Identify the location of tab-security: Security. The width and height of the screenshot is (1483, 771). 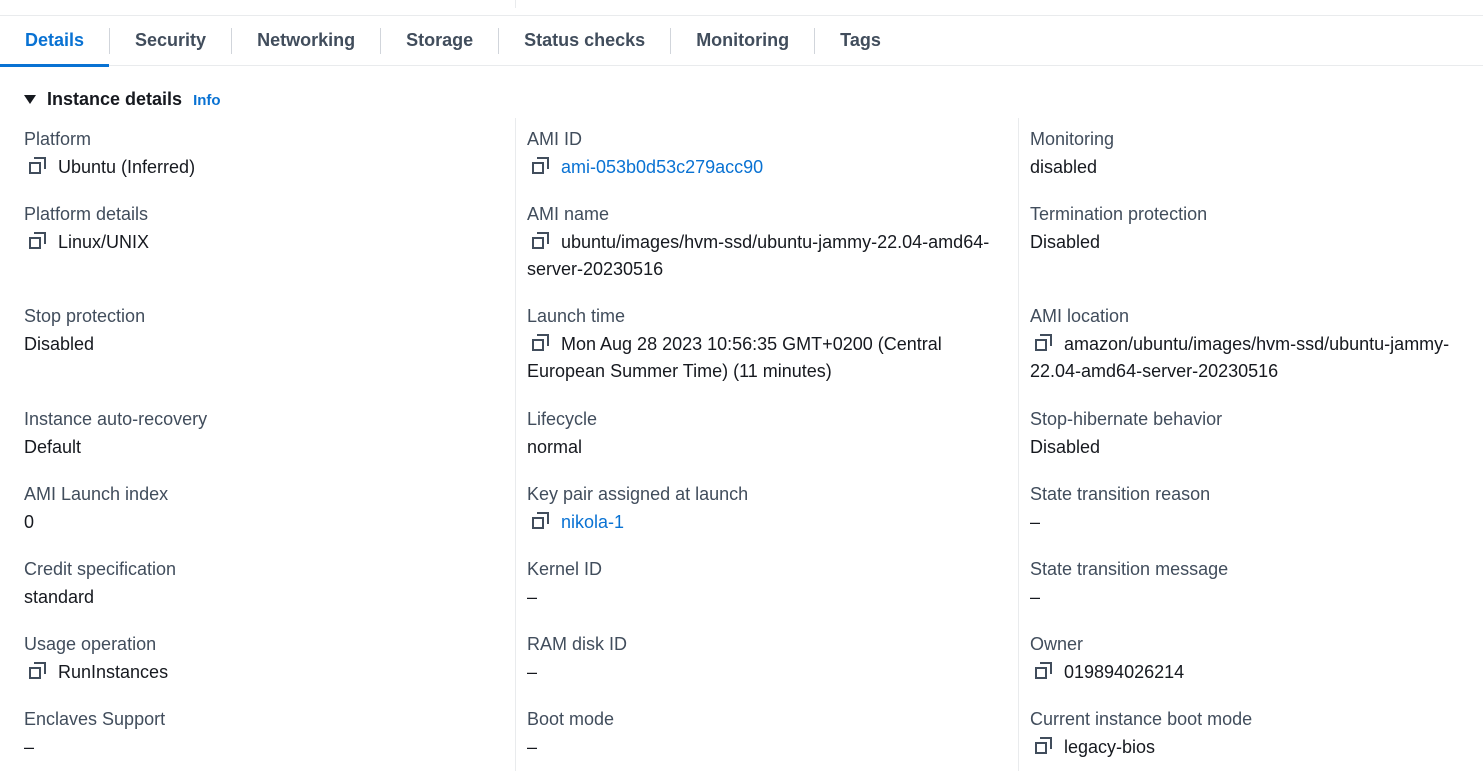
(170, 41).